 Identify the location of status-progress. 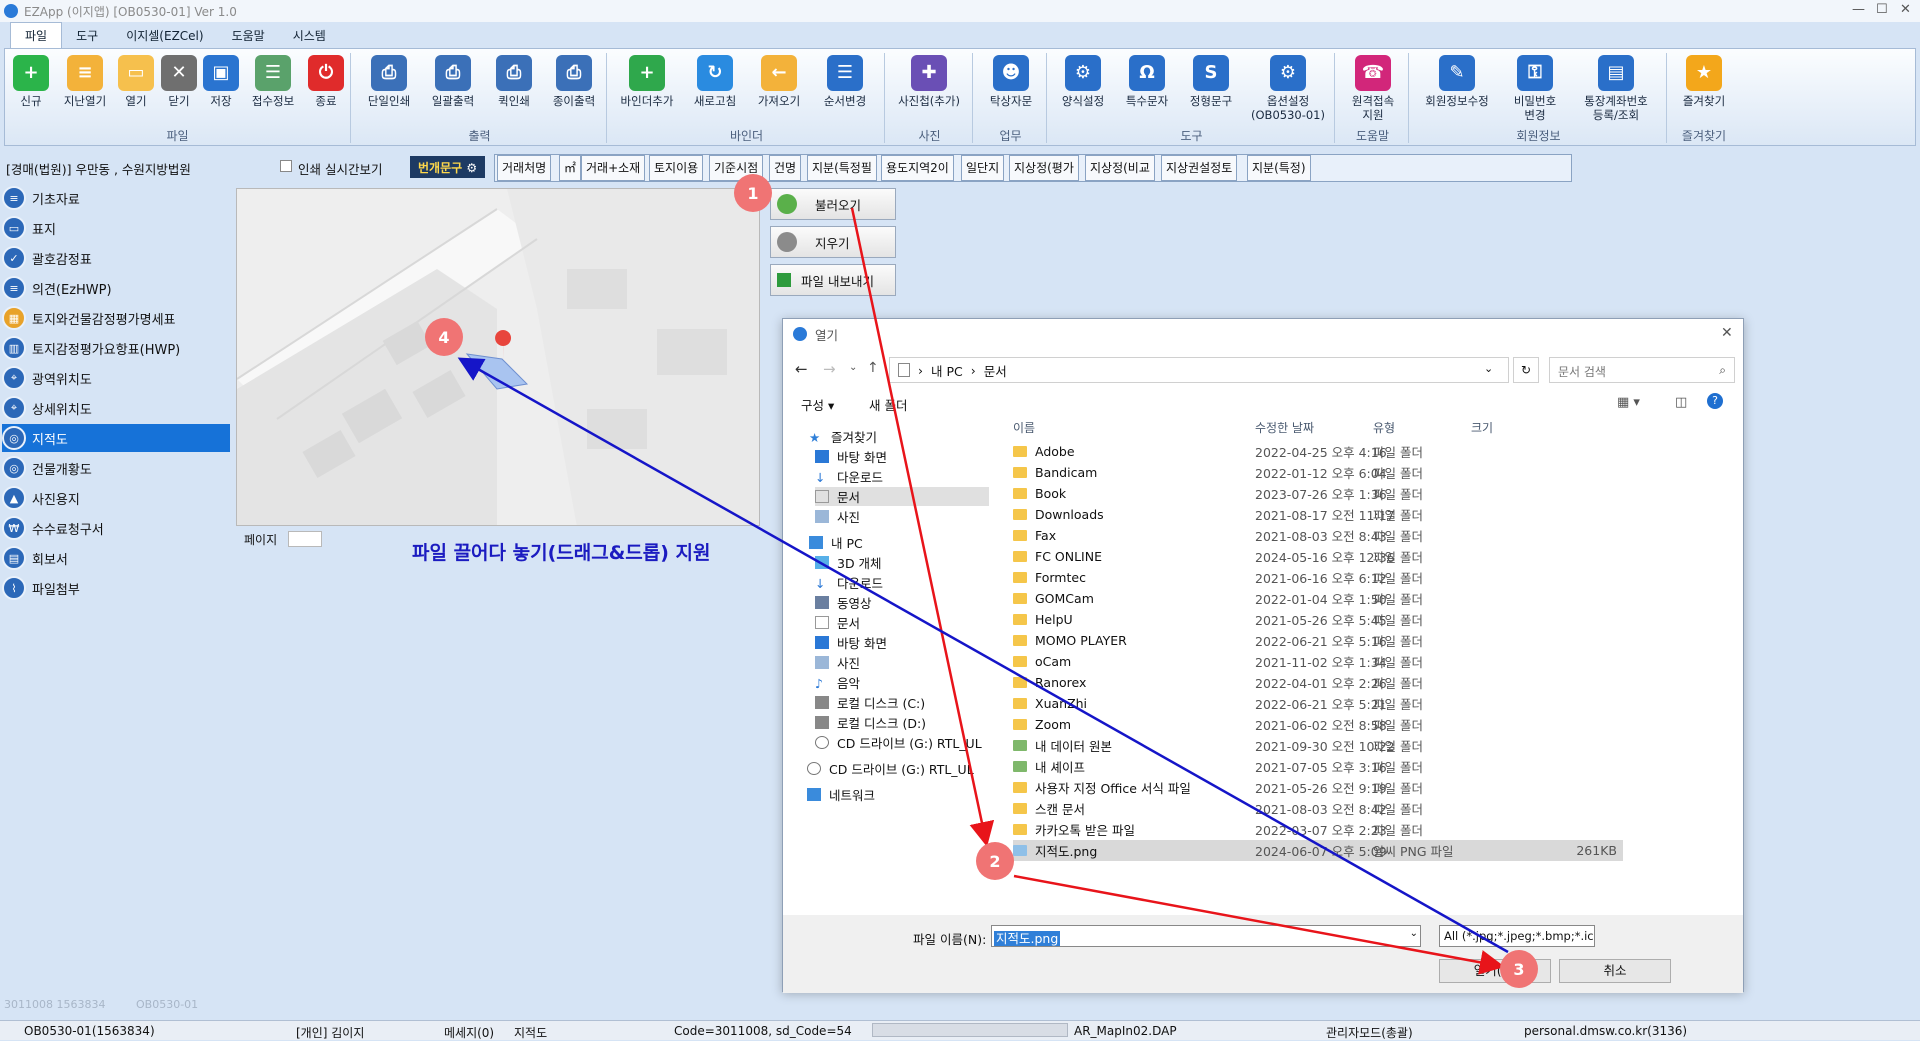
(970, 1030).